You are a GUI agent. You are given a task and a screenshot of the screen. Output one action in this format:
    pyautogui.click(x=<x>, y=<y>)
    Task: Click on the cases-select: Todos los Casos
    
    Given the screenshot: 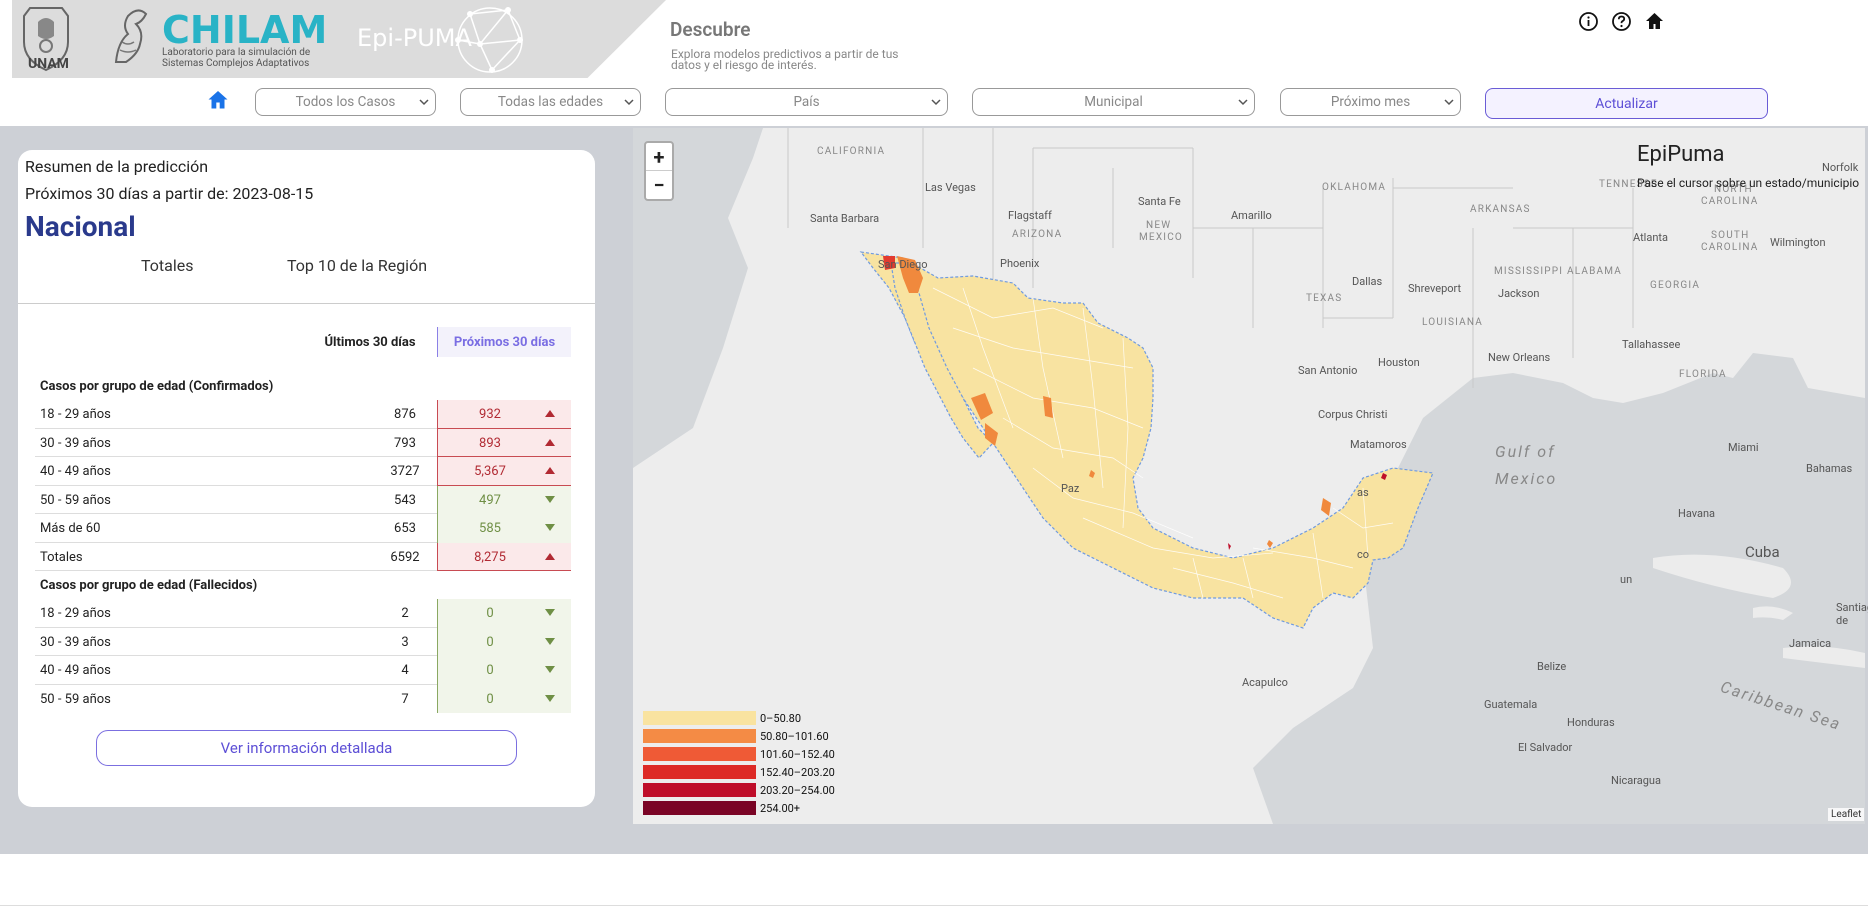 What is the action you would take?
    pyautogui.click(x=345, y=102)
    